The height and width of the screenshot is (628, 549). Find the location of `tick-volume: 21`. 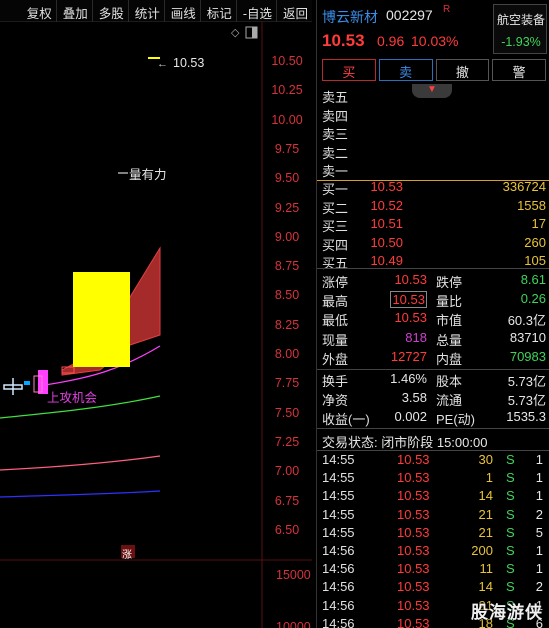

tick-volume: 21 is located at coordinates (485, 532).